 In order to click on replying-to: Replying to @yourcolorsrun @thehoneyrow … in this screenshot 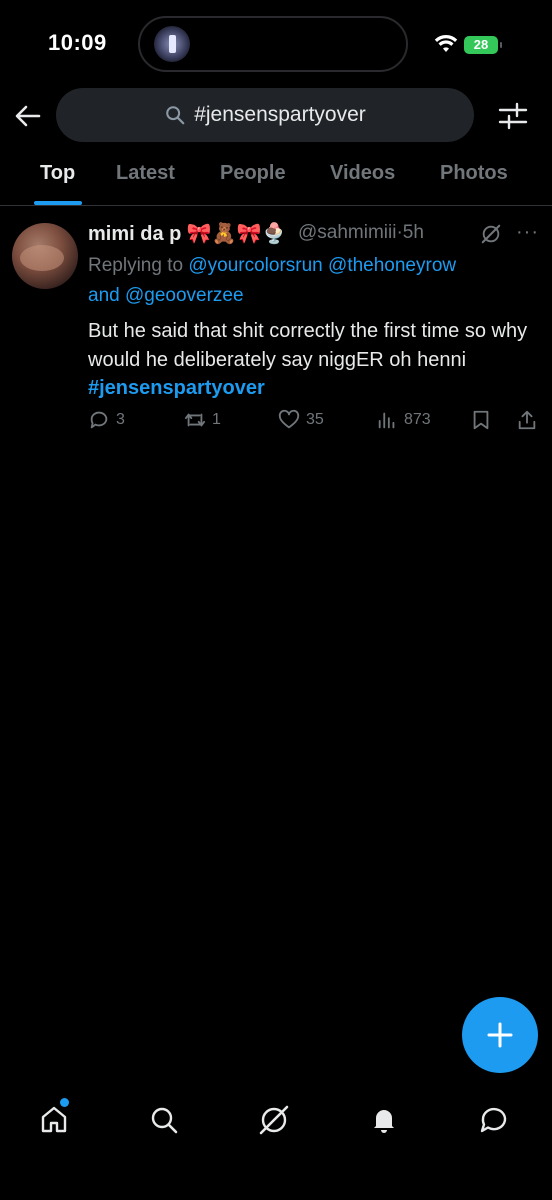, I will do `click(313, 281)`.